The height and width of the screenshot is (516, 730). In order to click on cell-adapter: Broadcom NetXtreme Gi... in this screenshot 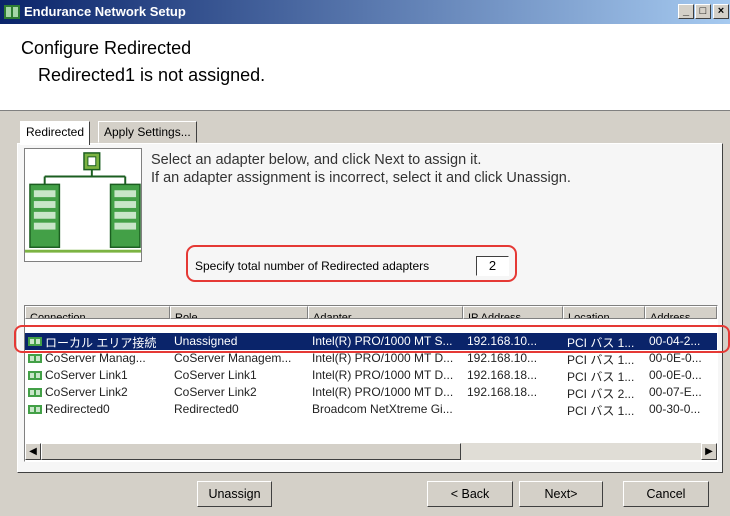, I will do `click(382, 409)`.